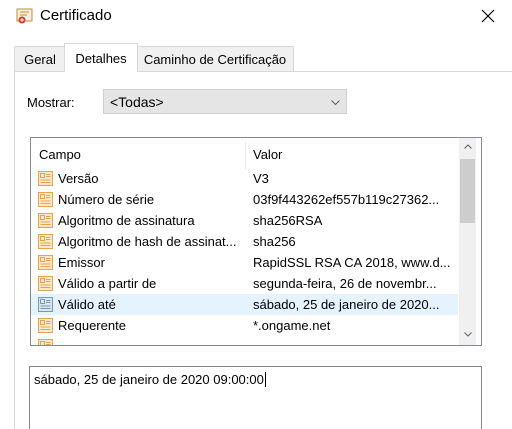 This screenshot has height=429, width=512. Describe the element at coordinates (126, 220) in the screenshot. I see `row-field: Algoritmo de assinatura` at that location.